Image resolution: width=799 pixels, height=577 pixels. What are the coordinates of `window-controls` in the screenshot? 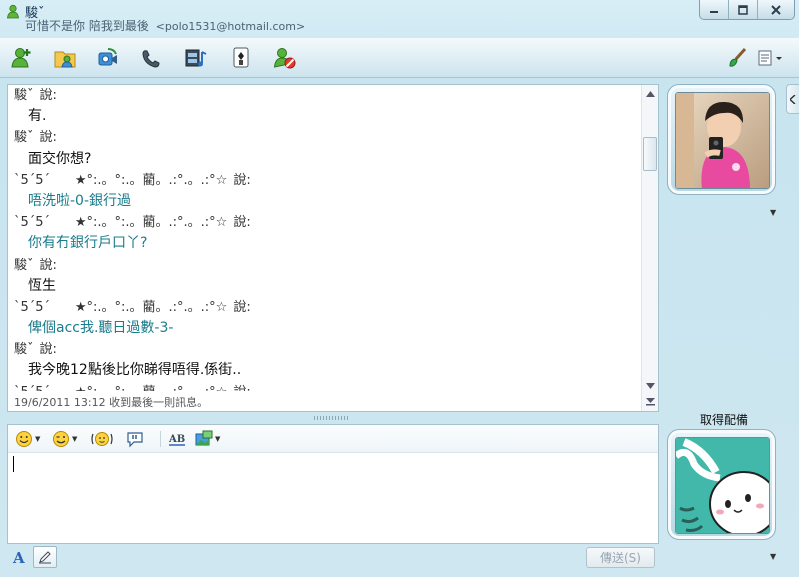 It's located at (747, 10).